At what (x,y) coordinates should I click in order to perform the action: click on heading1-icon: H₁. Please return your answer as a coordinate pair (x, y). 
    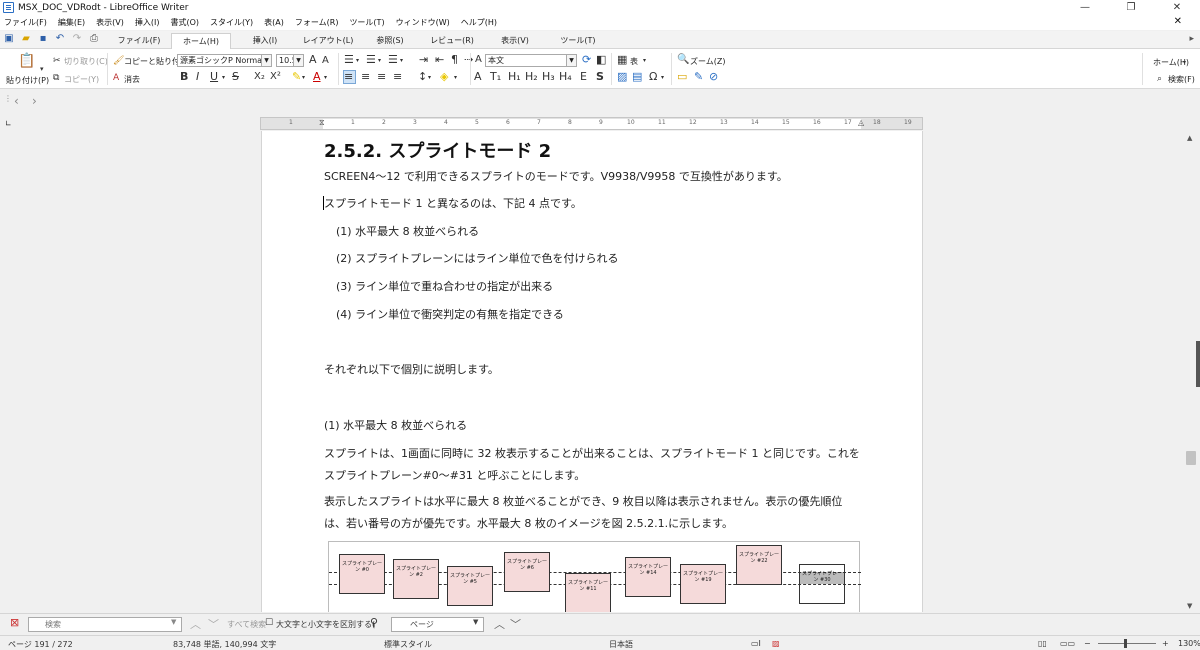
    Looking at the image, I should click on (514, 77).